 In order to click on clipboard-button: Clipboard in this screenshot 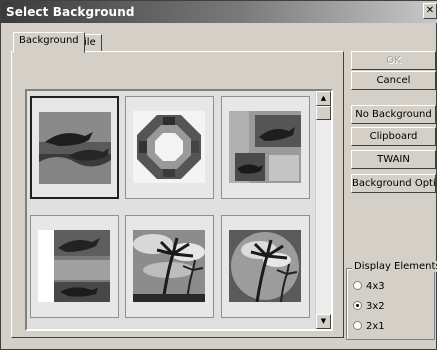, I will do `click(393, 136)`.